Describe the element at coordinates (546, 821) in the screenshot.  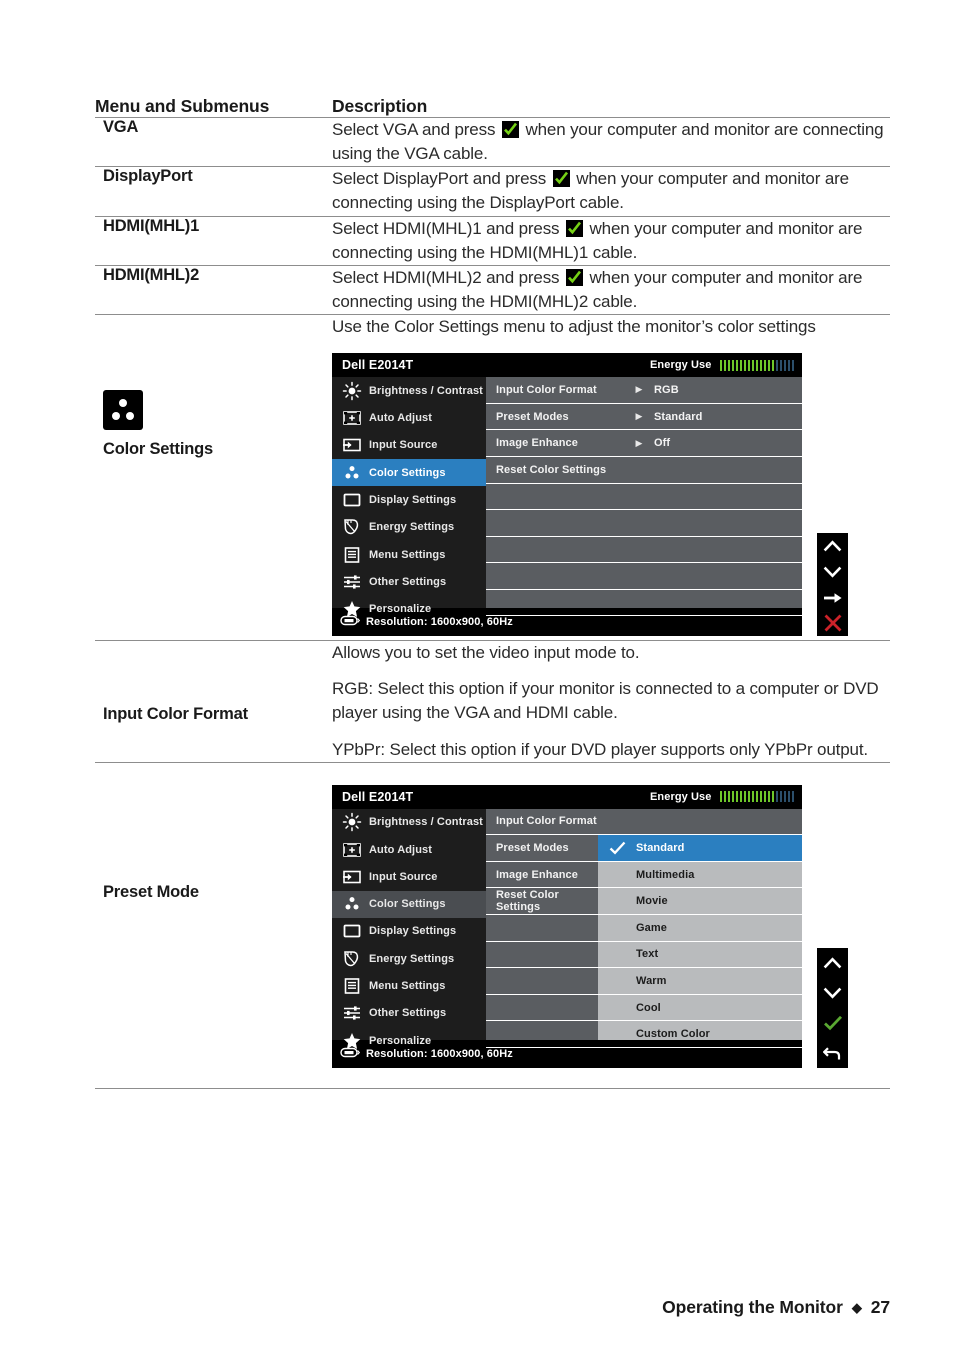
I see `osd-submenu-label: Input Color Format` at that location.